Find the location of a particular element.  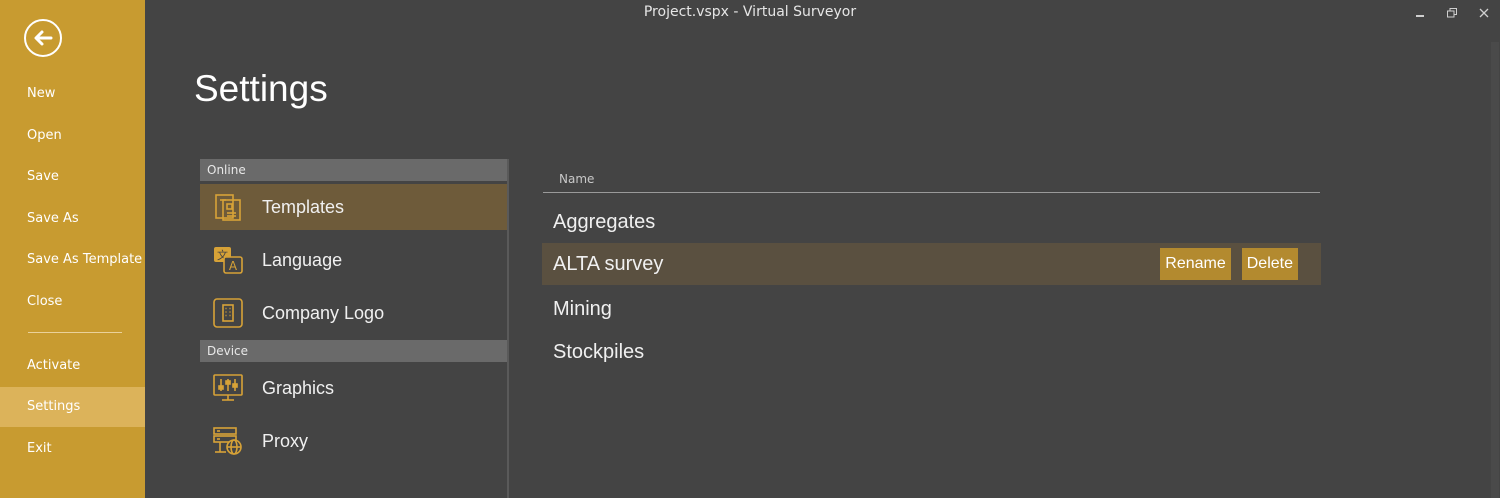

vertical-scrollbar is located at coordinates (1495, 270).